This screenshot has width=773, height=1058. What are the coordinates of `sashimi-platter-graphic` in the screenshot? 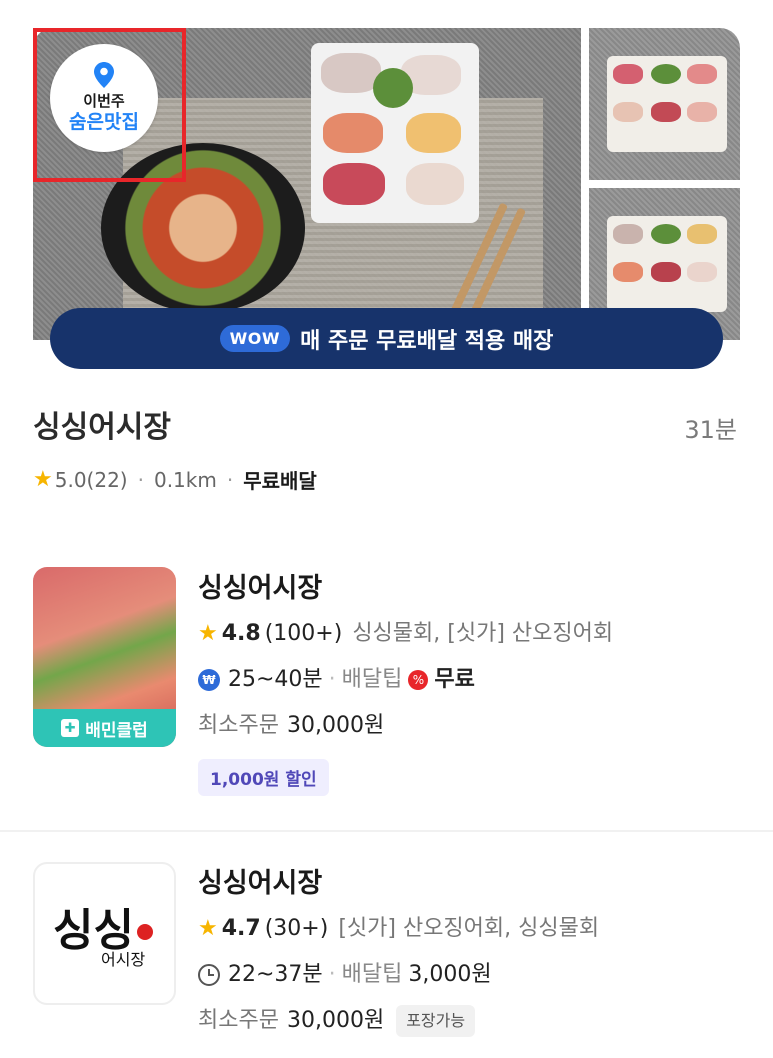 It's located at (395, 133).